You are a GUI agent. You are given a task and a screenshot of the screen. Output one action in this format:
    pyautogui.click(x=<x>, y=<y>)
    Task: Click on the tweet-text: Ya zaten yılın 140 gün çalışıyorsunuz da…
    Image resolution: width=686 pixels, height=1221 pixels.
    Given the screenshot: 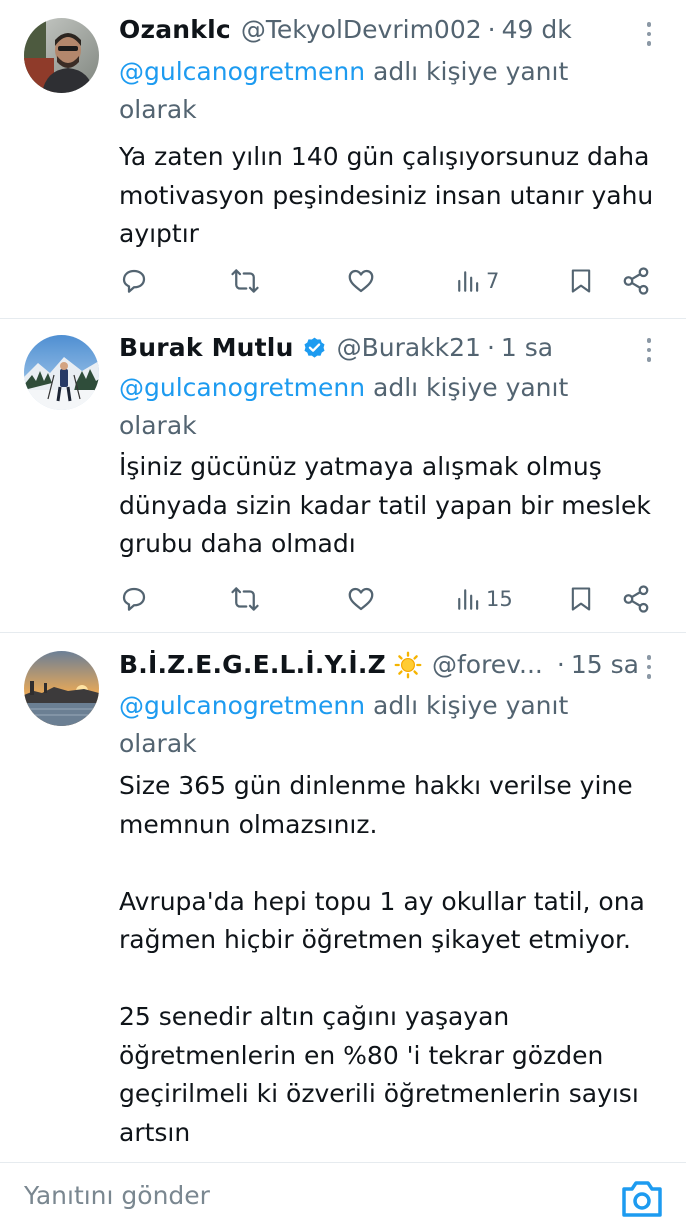 What is the action you would take?
    pyautogui.click(x=390, y=195)
    